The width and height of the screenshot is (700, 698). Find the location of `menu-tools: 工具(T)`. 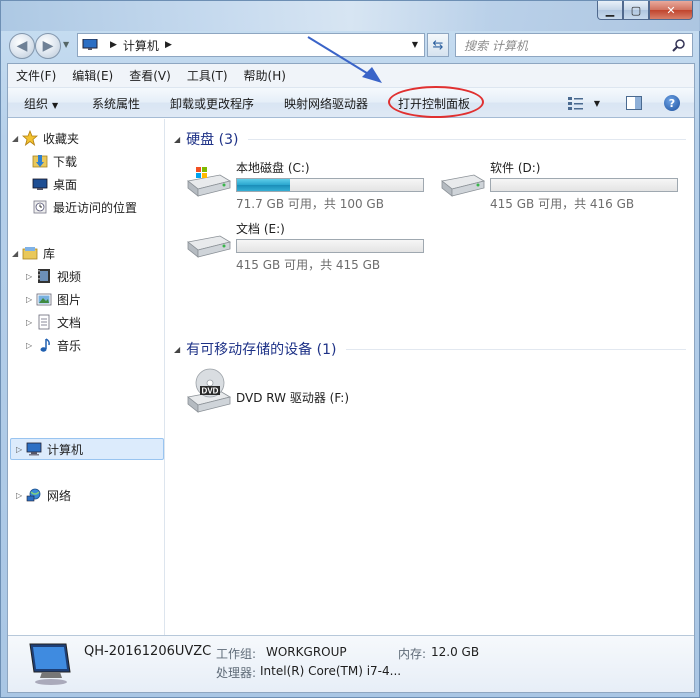

menu-tools: 工具(T) is located at coordinates (207, 75).